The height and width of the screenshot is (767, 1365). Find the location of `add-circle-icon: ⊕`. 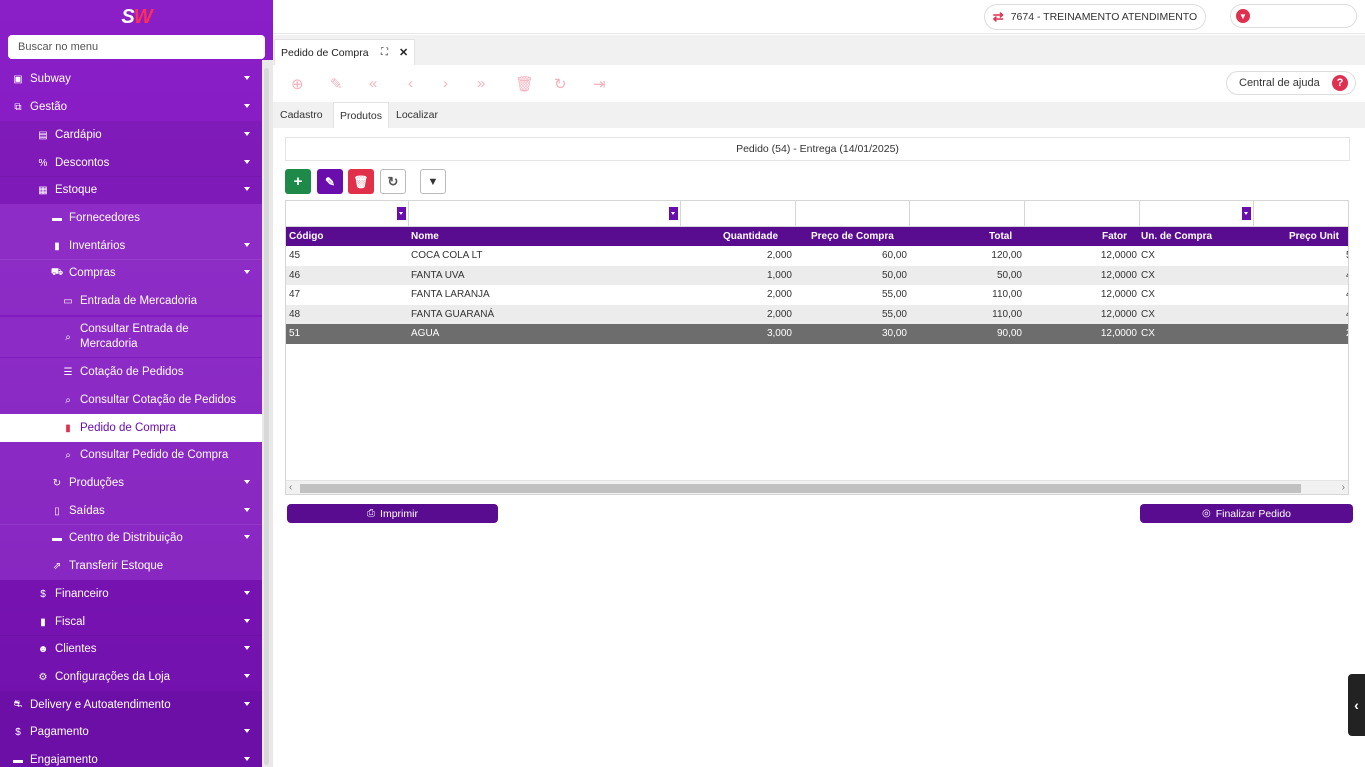

add-circle-icon: ⊕ is located at coordinates (297, 84).